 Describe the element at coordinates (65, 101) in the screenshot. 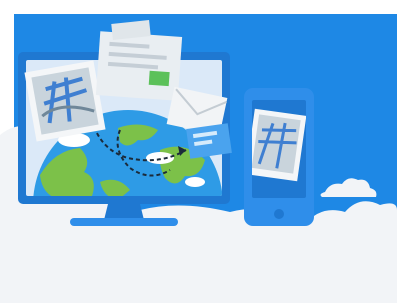

I see `map-photo-icon` at that location.